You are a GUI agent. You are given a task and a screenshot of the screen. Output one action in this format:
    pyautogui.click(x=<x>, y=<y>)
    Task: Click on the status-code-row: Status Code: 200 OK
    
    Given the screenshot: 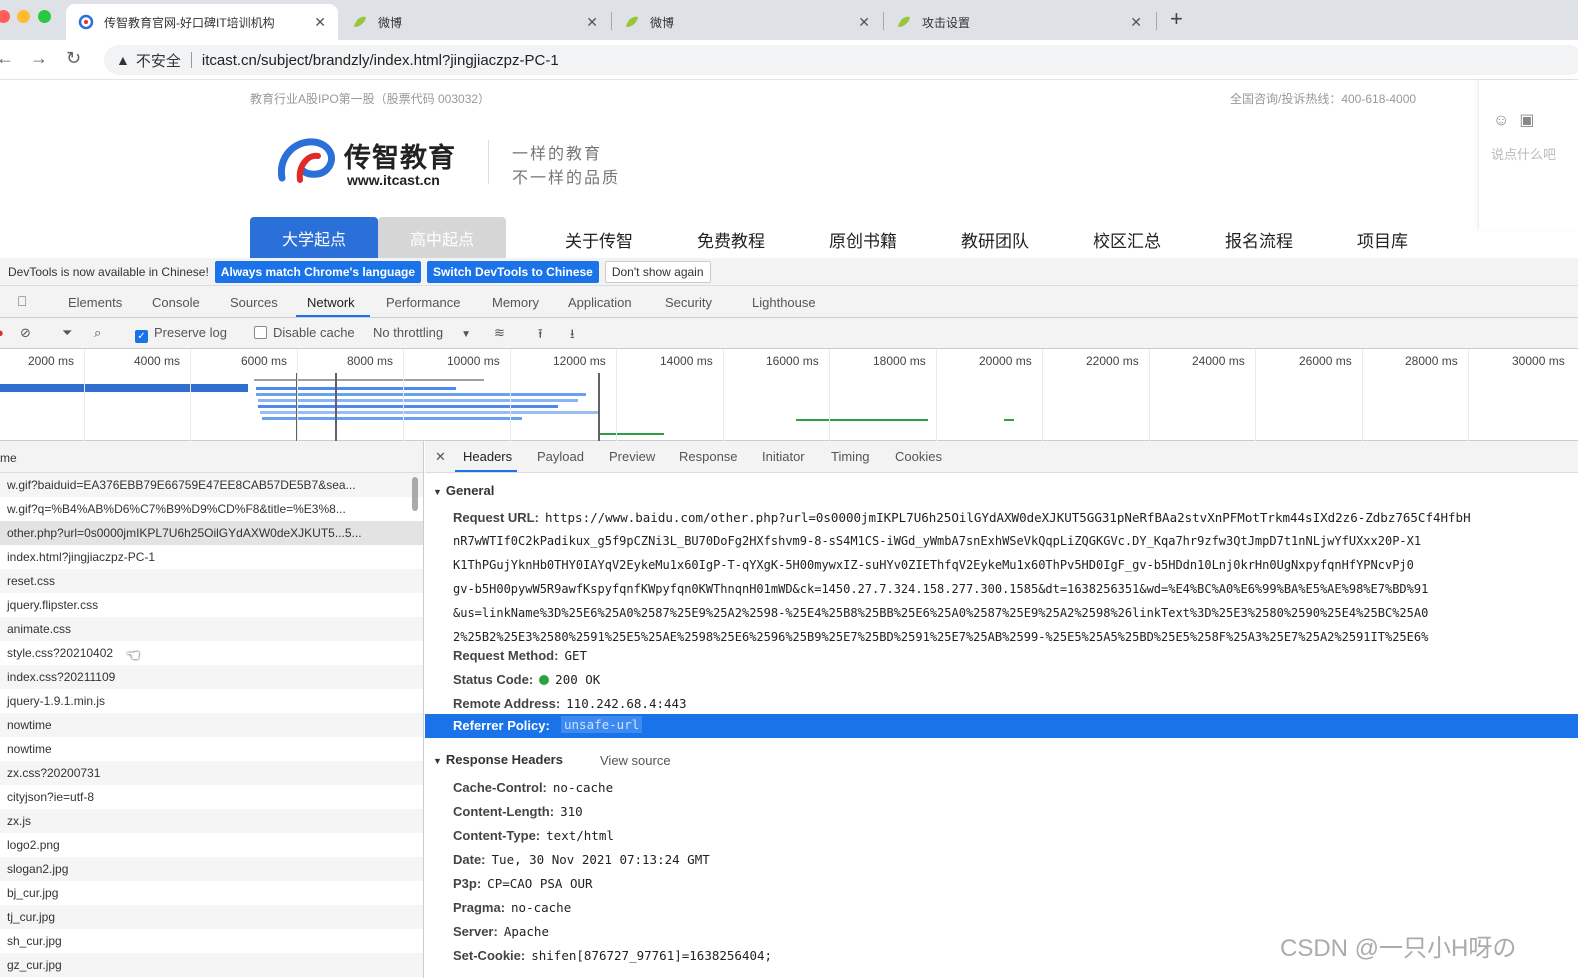 What is the action you would take?
    pyautogui.click(x=526, y=679)
    